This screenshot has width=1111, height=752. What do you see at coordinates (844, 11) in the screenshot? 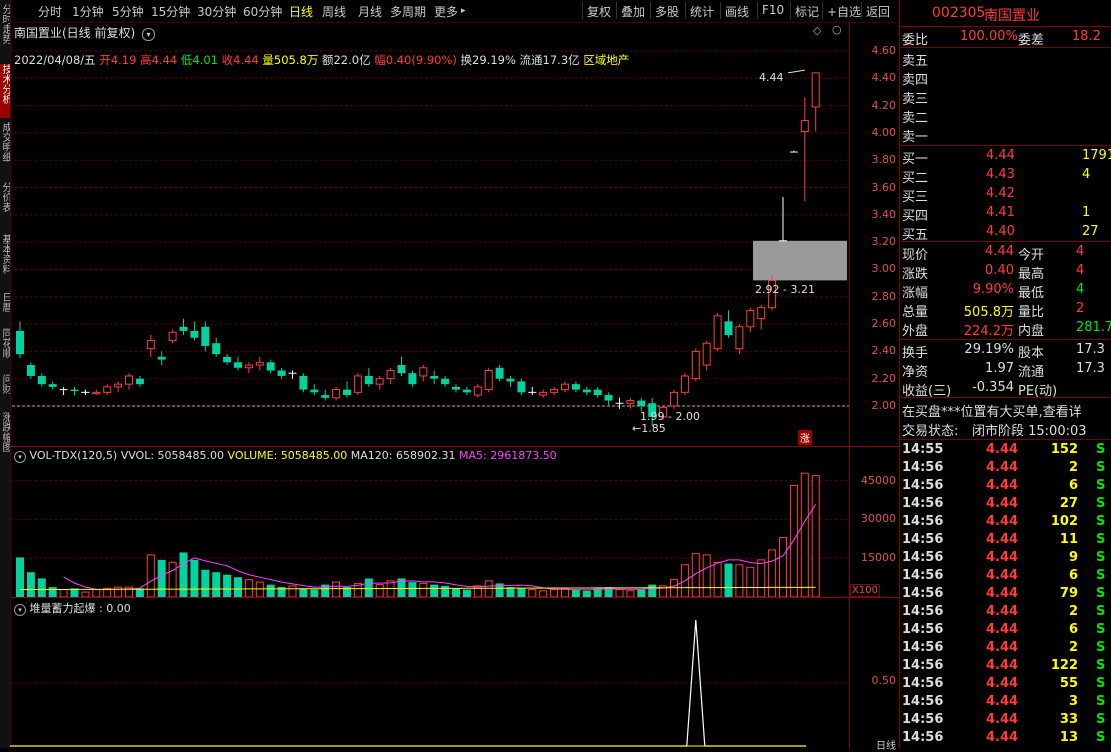
I see `toolbar-tool-7: +自选` at bounding box center [844, 11].